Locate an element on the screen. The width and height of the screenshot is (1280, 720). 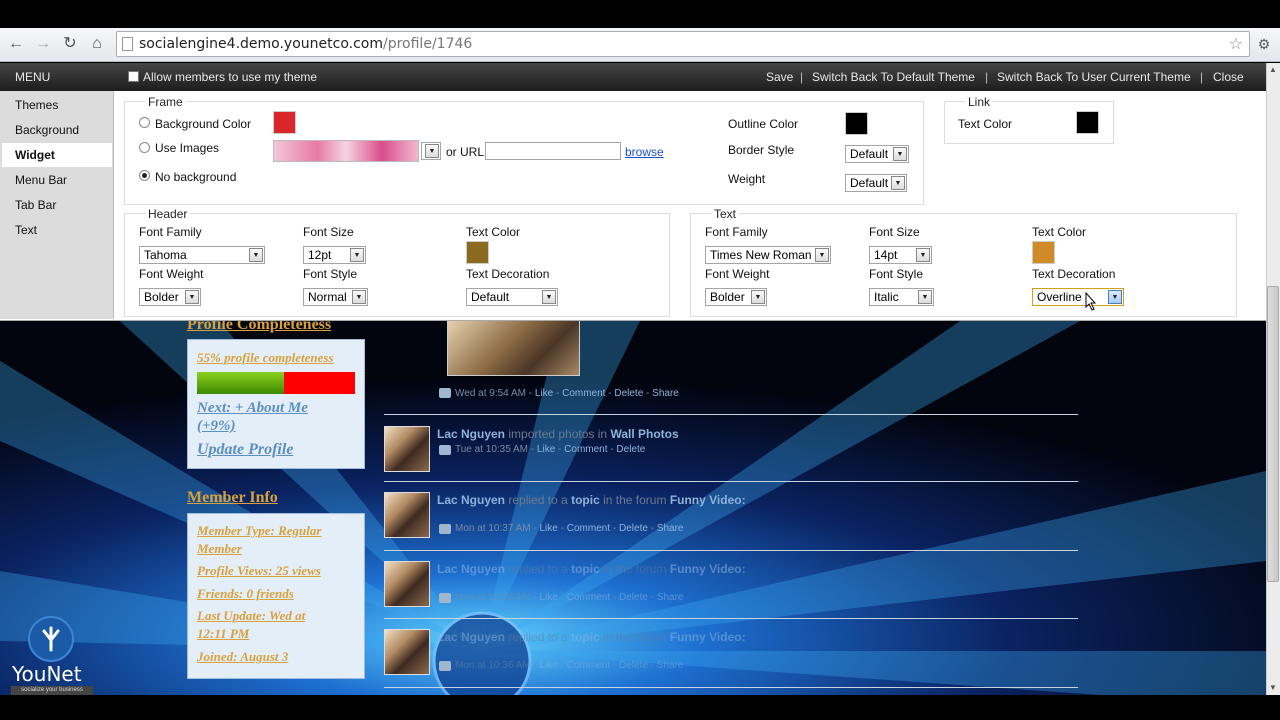
url-input is located at coordinates (553, 151).